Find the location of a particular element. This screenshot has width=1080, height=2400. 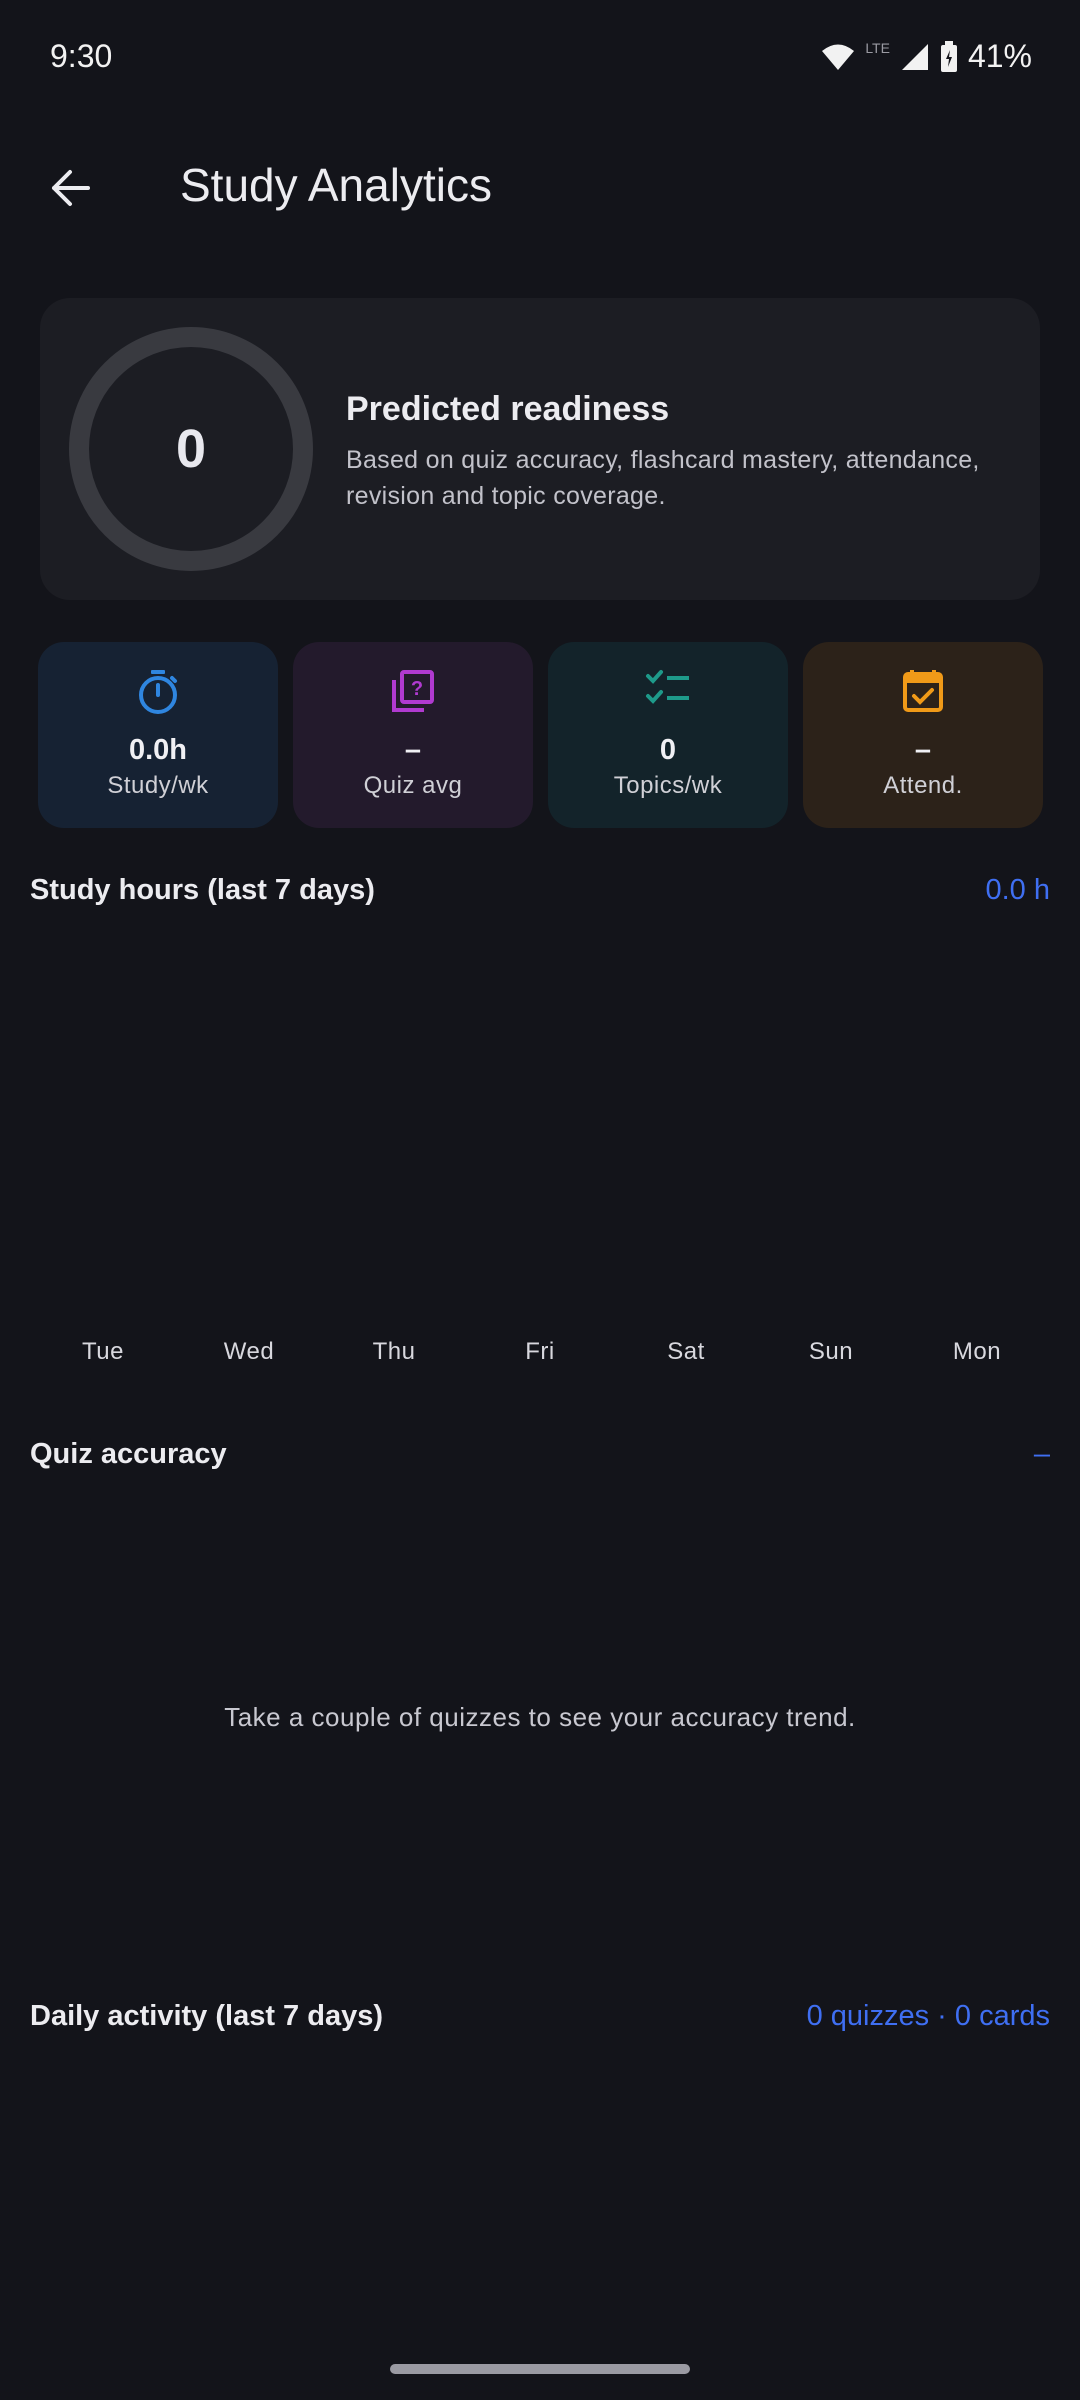

home-indicator is located at coordinates (540, 2369).